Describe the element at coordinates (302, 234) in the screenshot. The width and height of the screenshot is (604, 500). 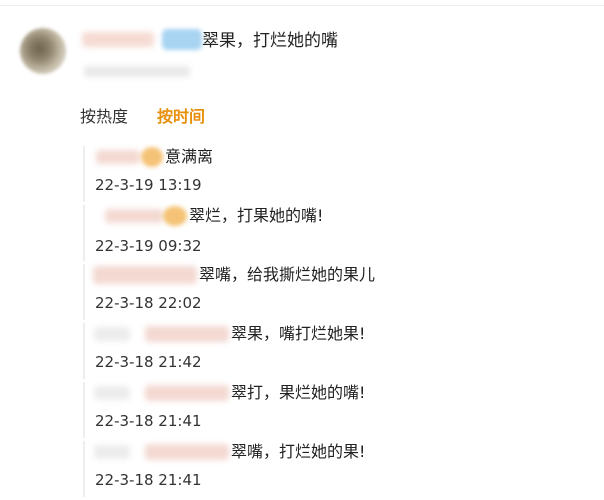
I see `comment-item: 翠烂，打果她的嘴! 22-3-19 09:32` at that location.